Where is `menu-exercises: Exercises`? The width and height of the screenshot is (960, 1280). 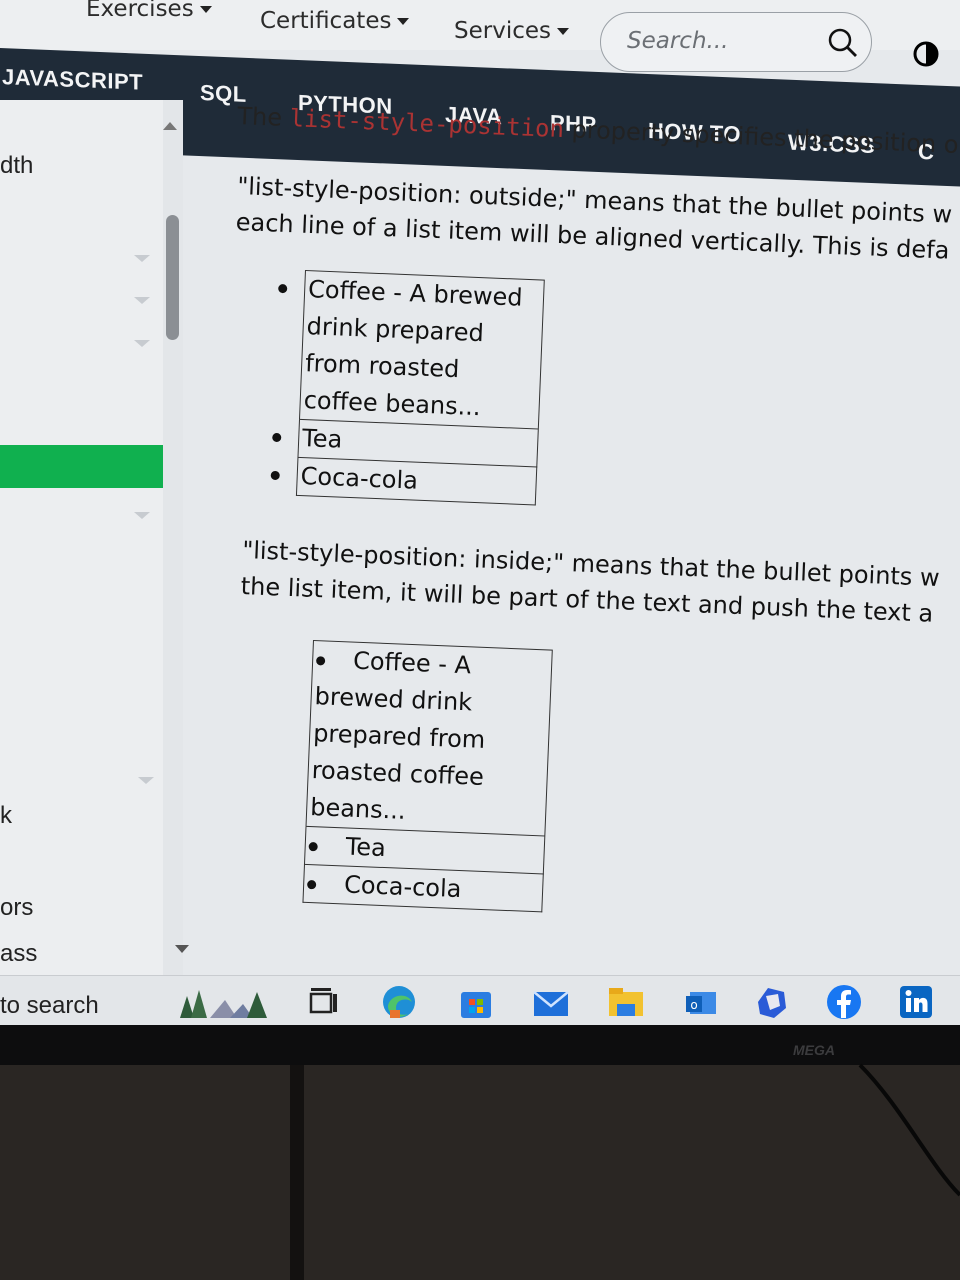
menu-exercises: Exercises is located at coordinates (149, 11).